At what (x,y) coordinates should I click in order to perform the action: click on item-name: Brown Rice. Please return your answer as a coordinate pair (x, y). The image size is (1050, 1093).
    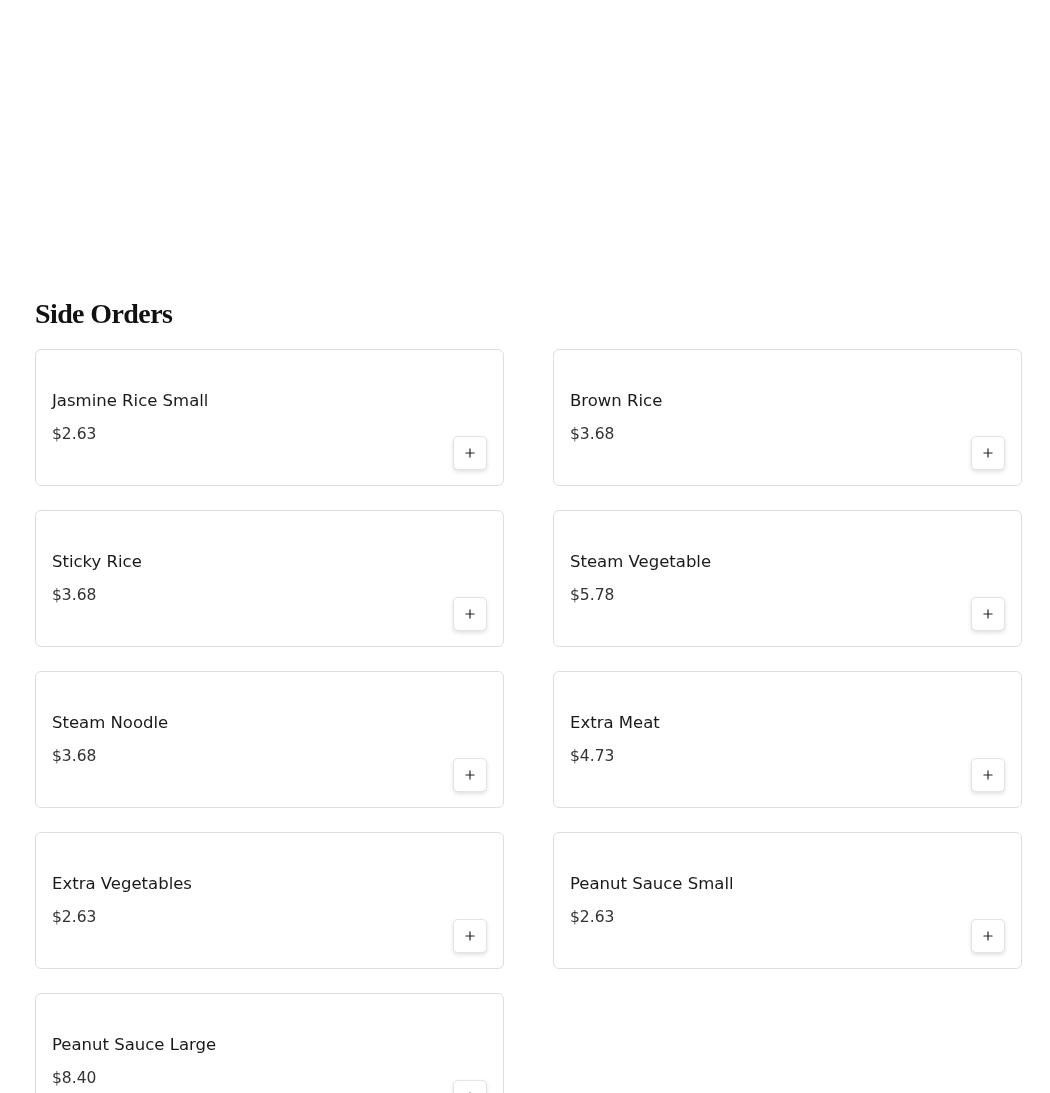
    Looking at the image, I should click on (616, 401).